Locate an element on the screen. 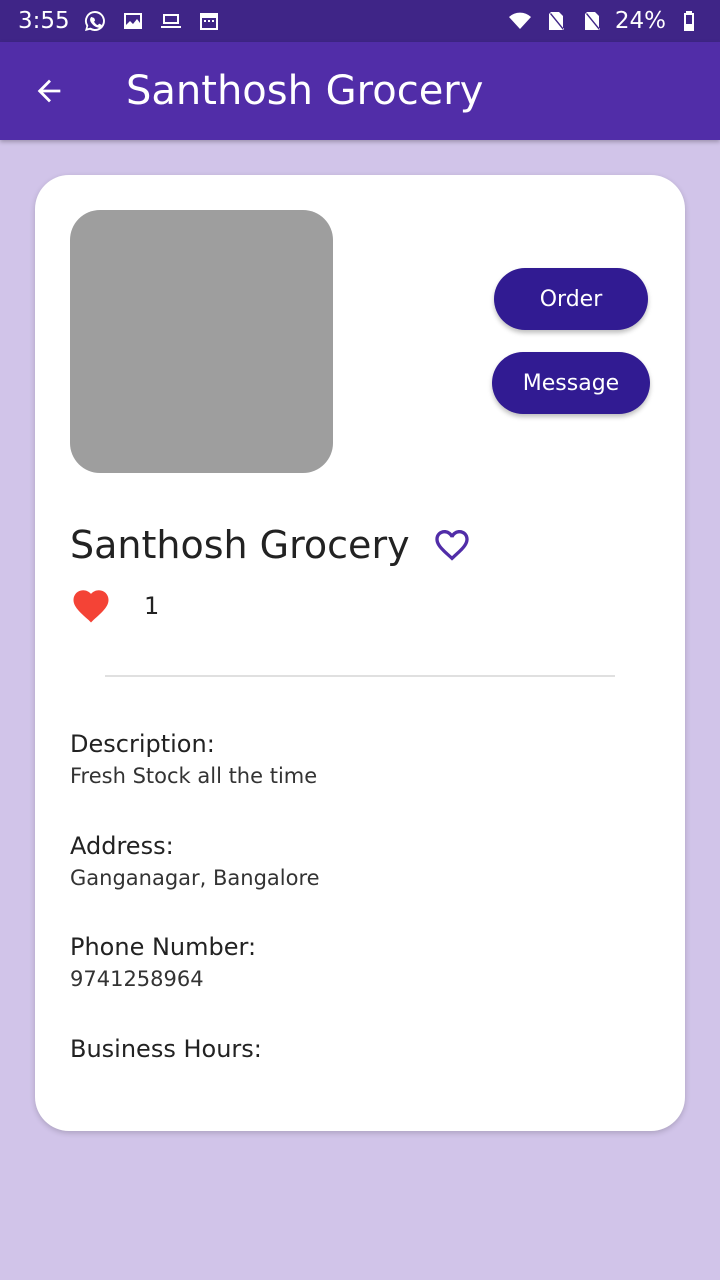 This screenshot has width=720, height=1280. description-value: Fresh Stock all the time is located at coordinates (194, 776).